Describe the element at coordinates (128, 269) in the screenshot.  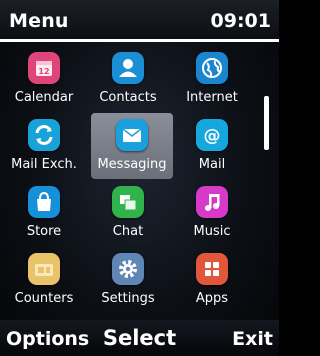
I see `gear-icon` at that location.